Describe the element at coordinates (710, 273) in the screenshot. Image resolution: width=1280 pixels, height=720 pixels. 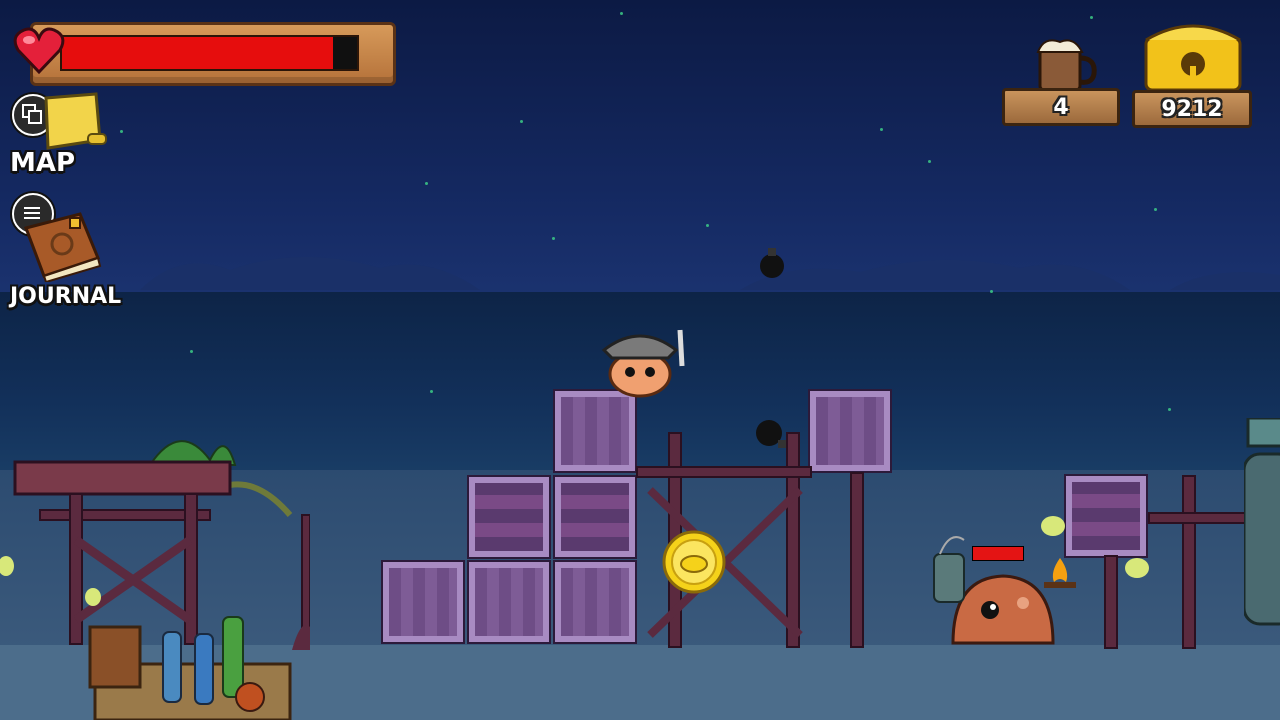
I see `distant-islands` at that location.